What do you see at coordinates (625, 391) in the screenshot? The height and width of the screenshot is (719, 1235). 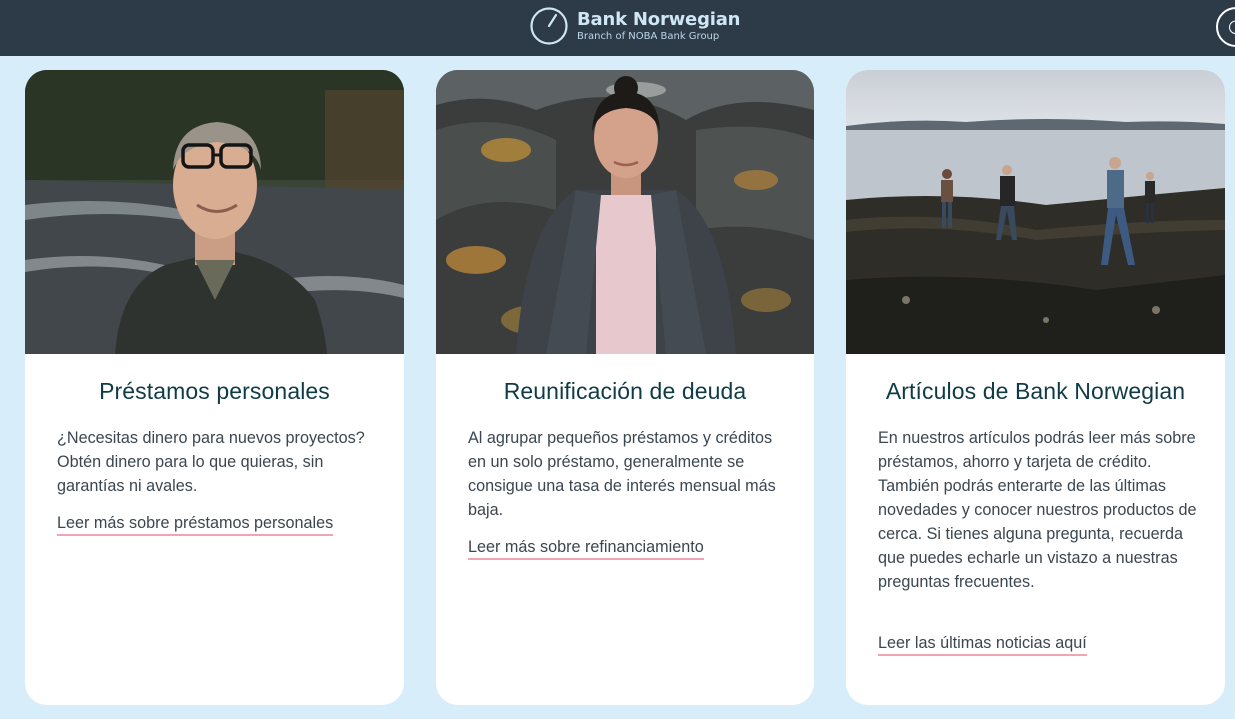 I see `card-title: Reunificación de deuda` at bounding box center [625, 391].